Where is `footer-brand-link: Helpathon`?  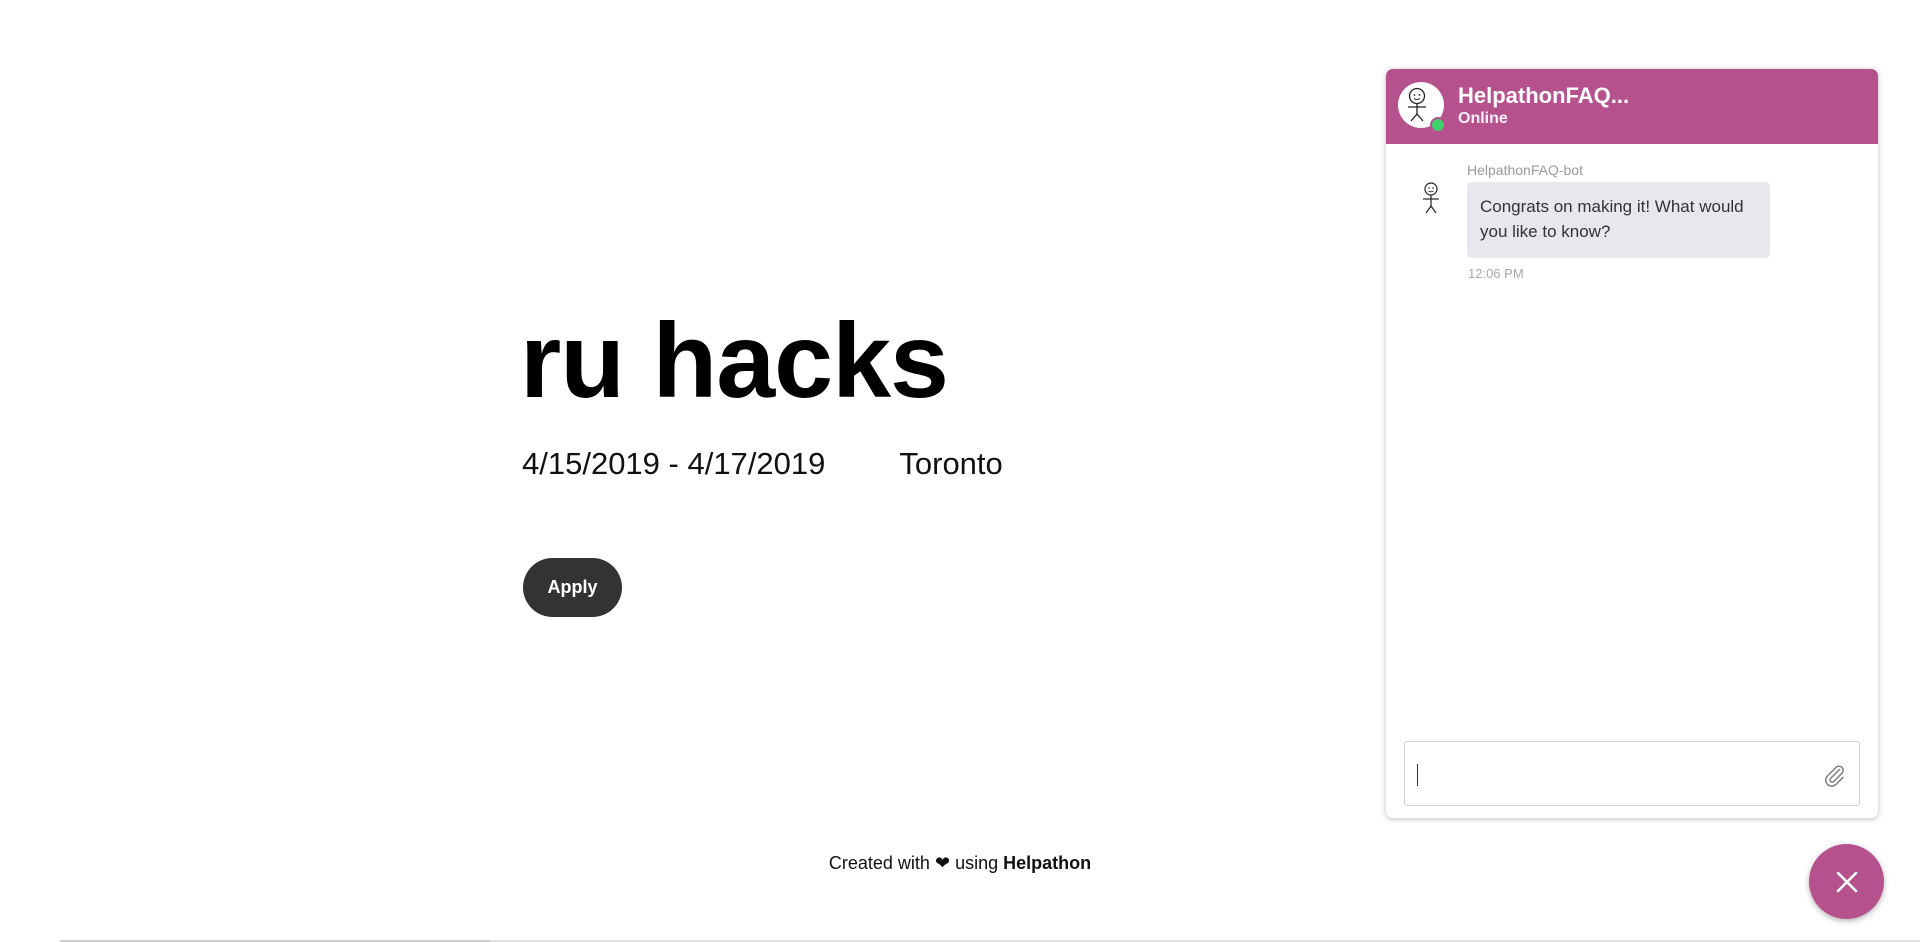
footer-brand-link: Helpathon is located at coordinates (1047, 863).